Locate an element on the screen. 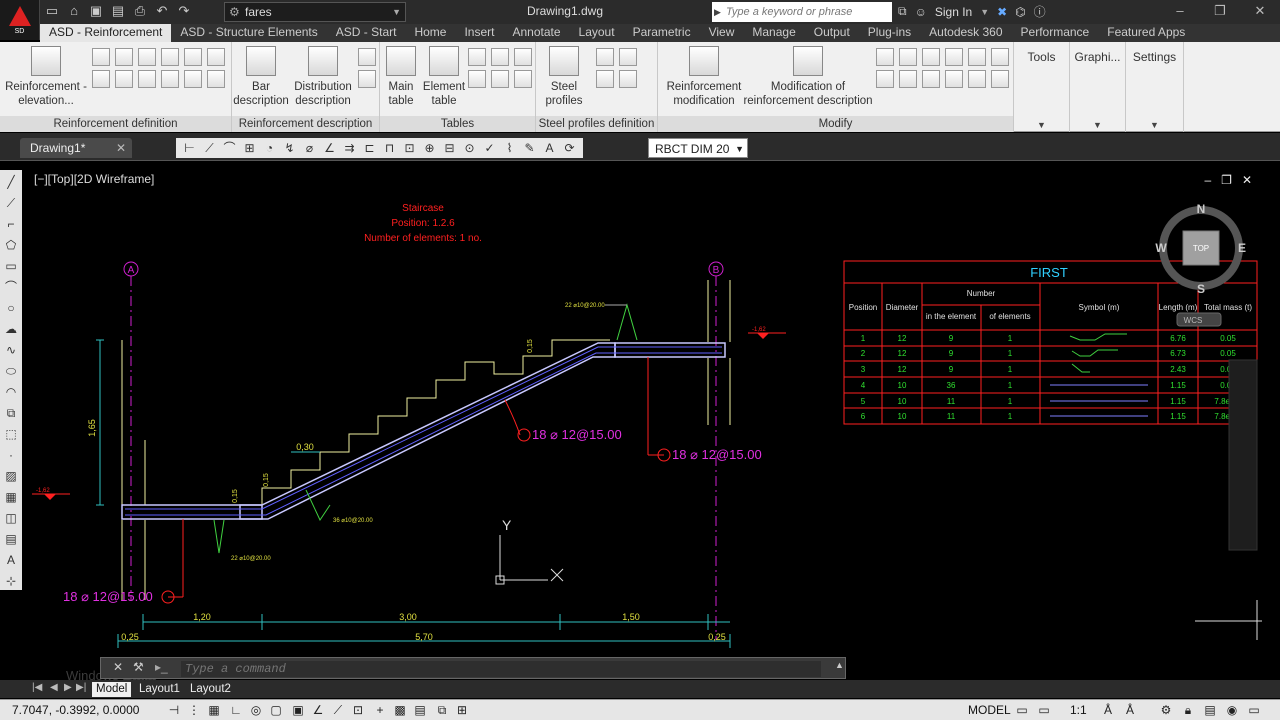  command-history-icon: ▲ is located at coordinates (839, 665).